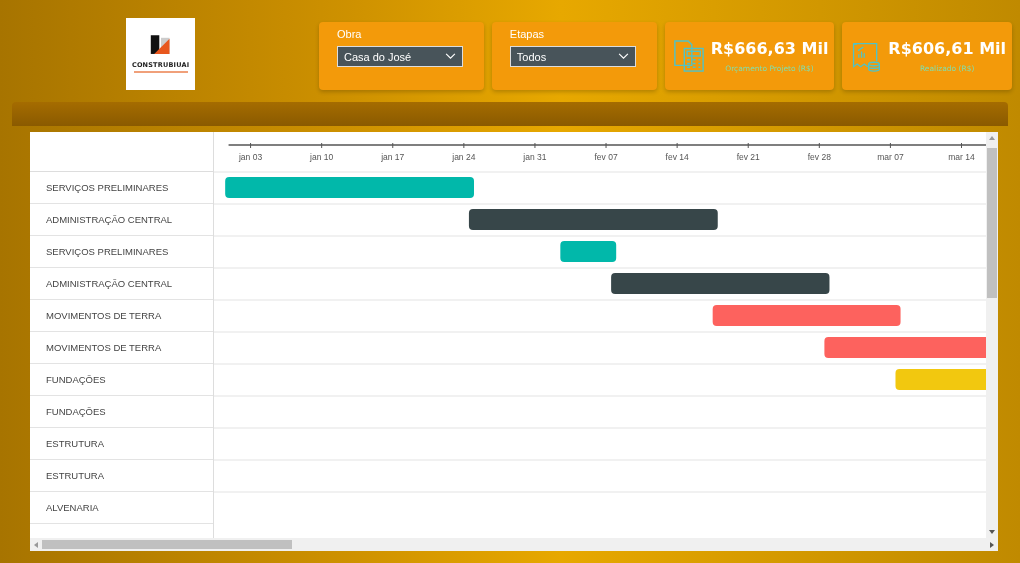  I want to click on filter-label: Etapas, so click(527, 34).